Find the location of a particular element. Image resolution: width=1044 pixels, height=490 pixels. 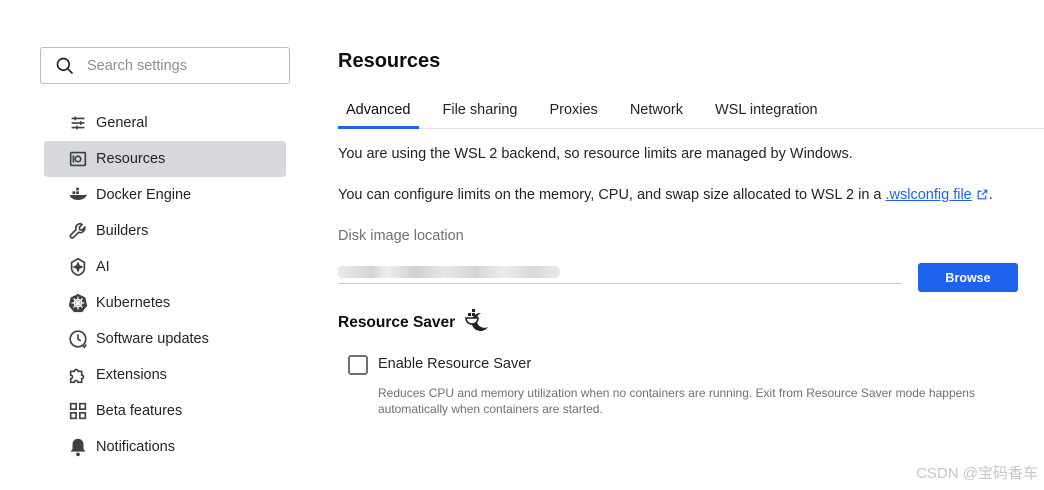

disk-image-location-field is located at coordinates (620, 273).